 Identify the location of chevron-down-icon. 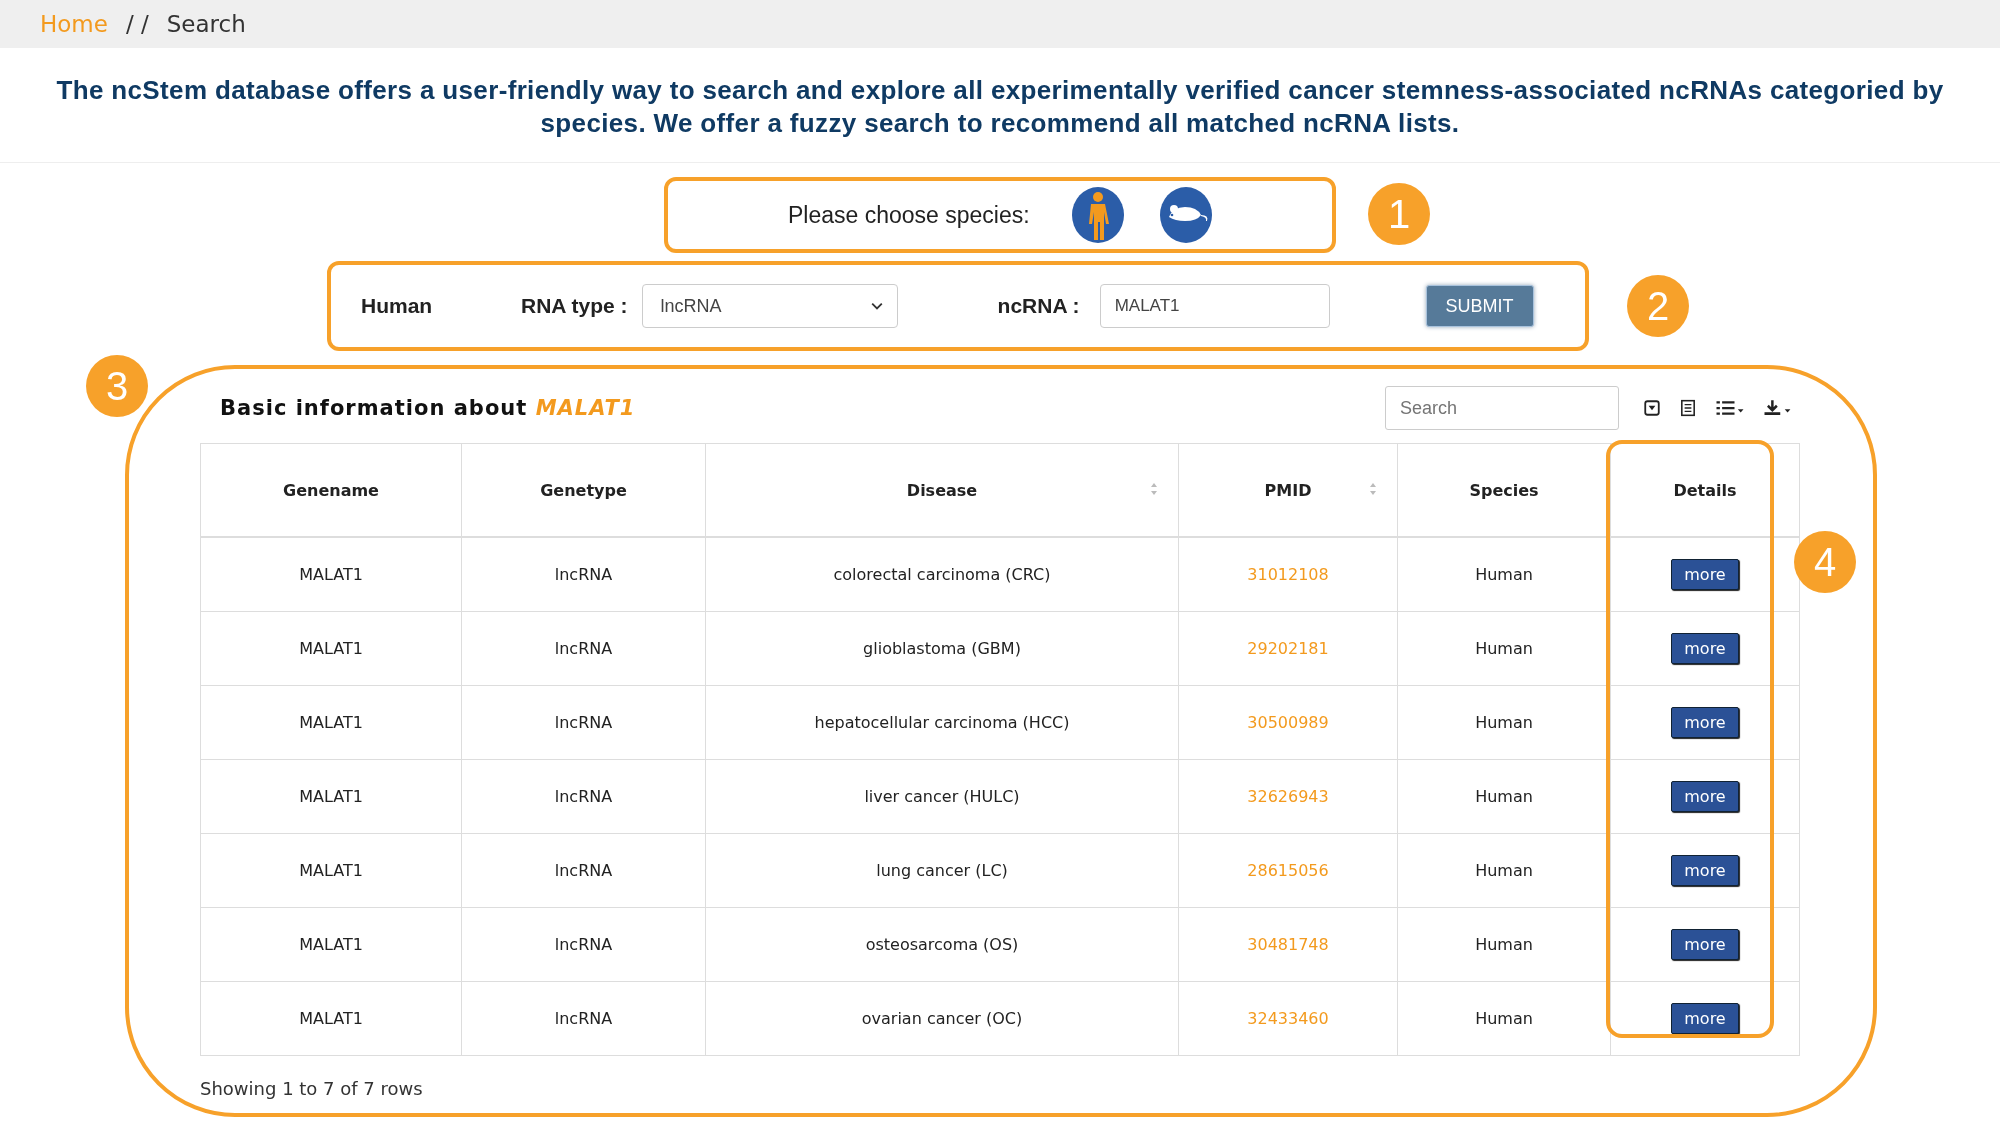
(876, 306).